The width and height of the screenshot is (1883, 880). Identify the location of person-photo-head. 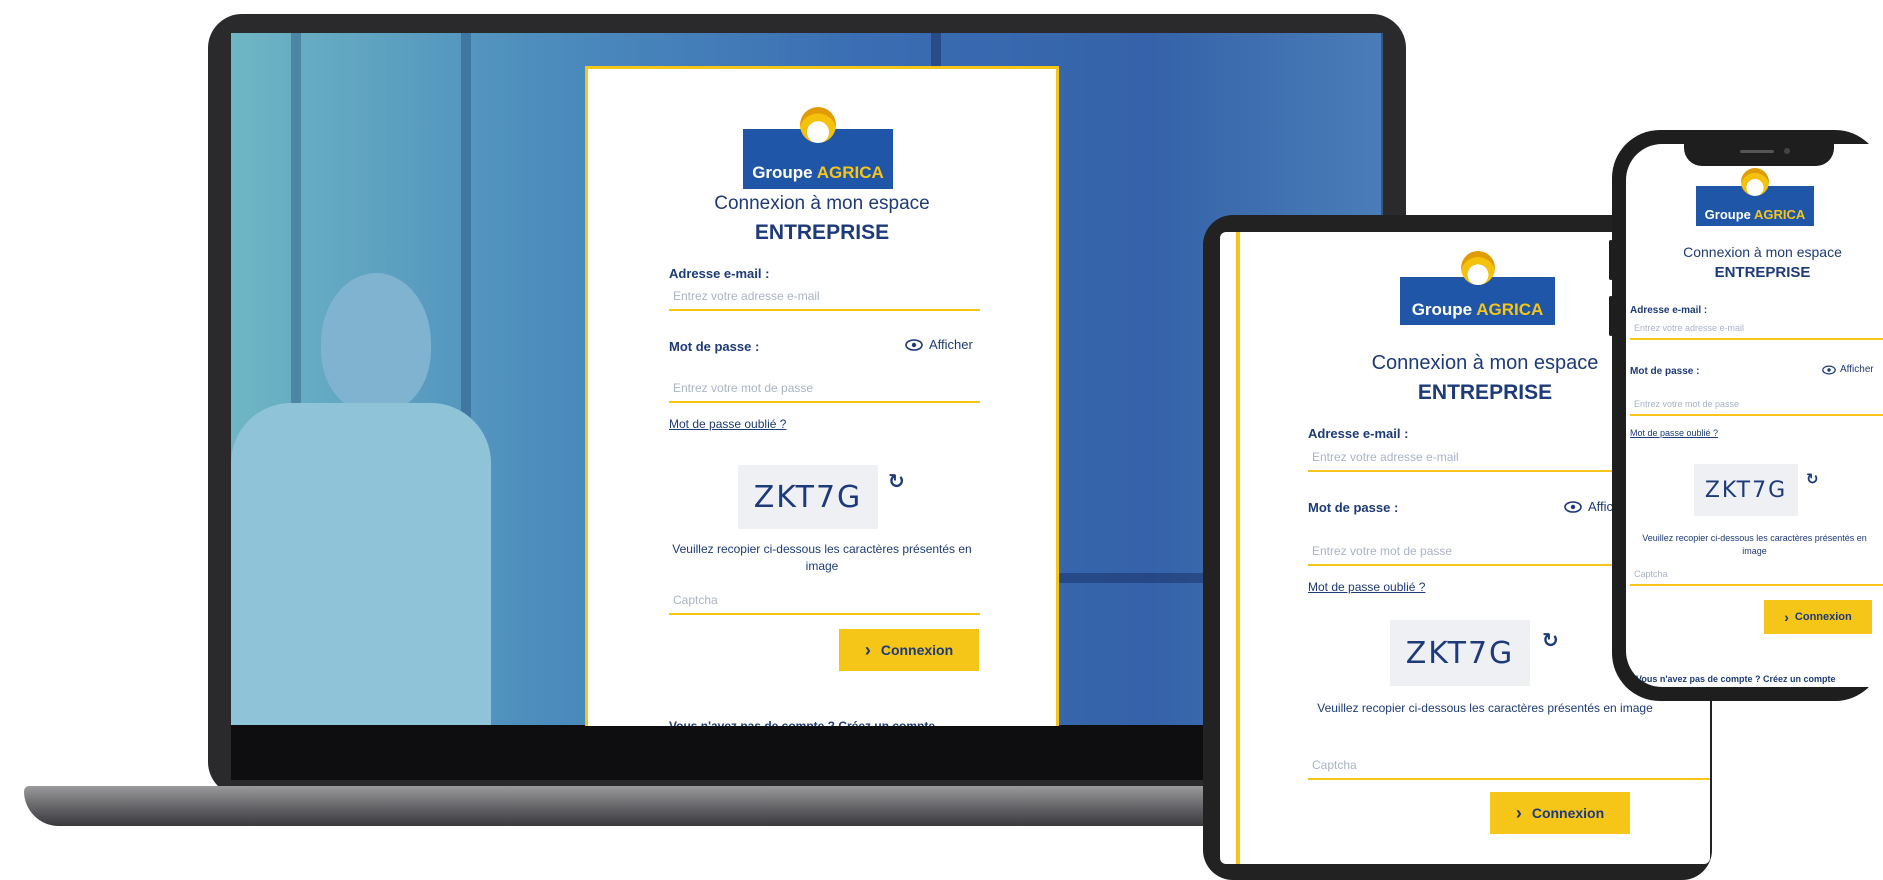
(376, 343).